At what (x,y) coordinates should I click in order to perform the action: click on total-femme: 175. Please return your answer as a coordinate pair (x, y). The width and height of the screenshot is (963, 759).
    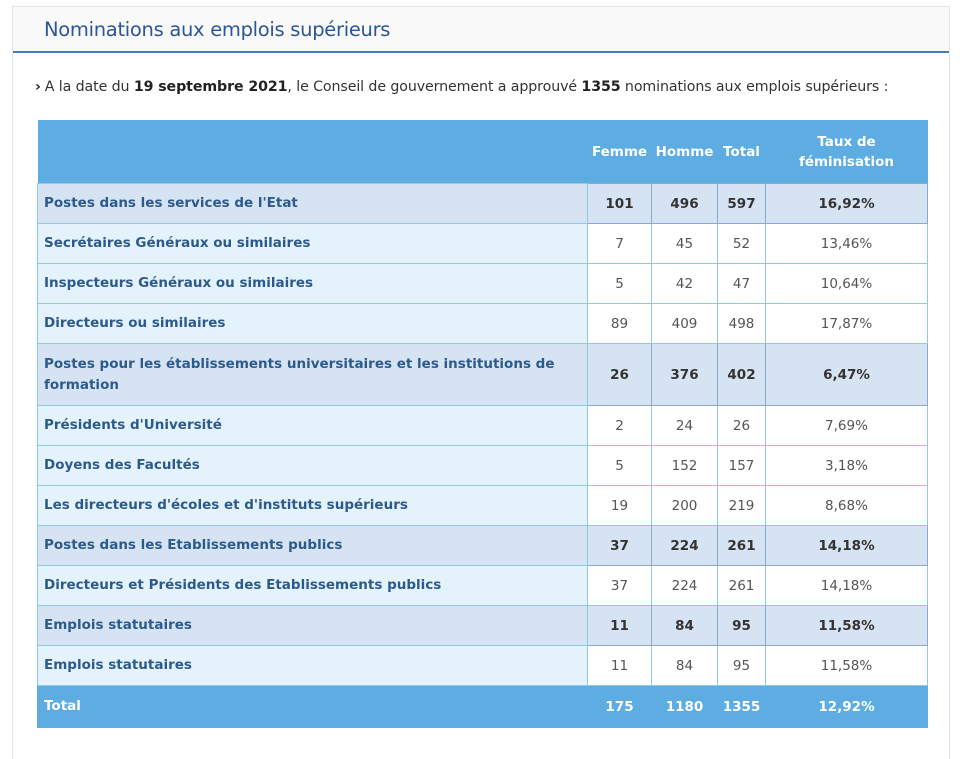
    Looking at the image, I should click on (619, 706).